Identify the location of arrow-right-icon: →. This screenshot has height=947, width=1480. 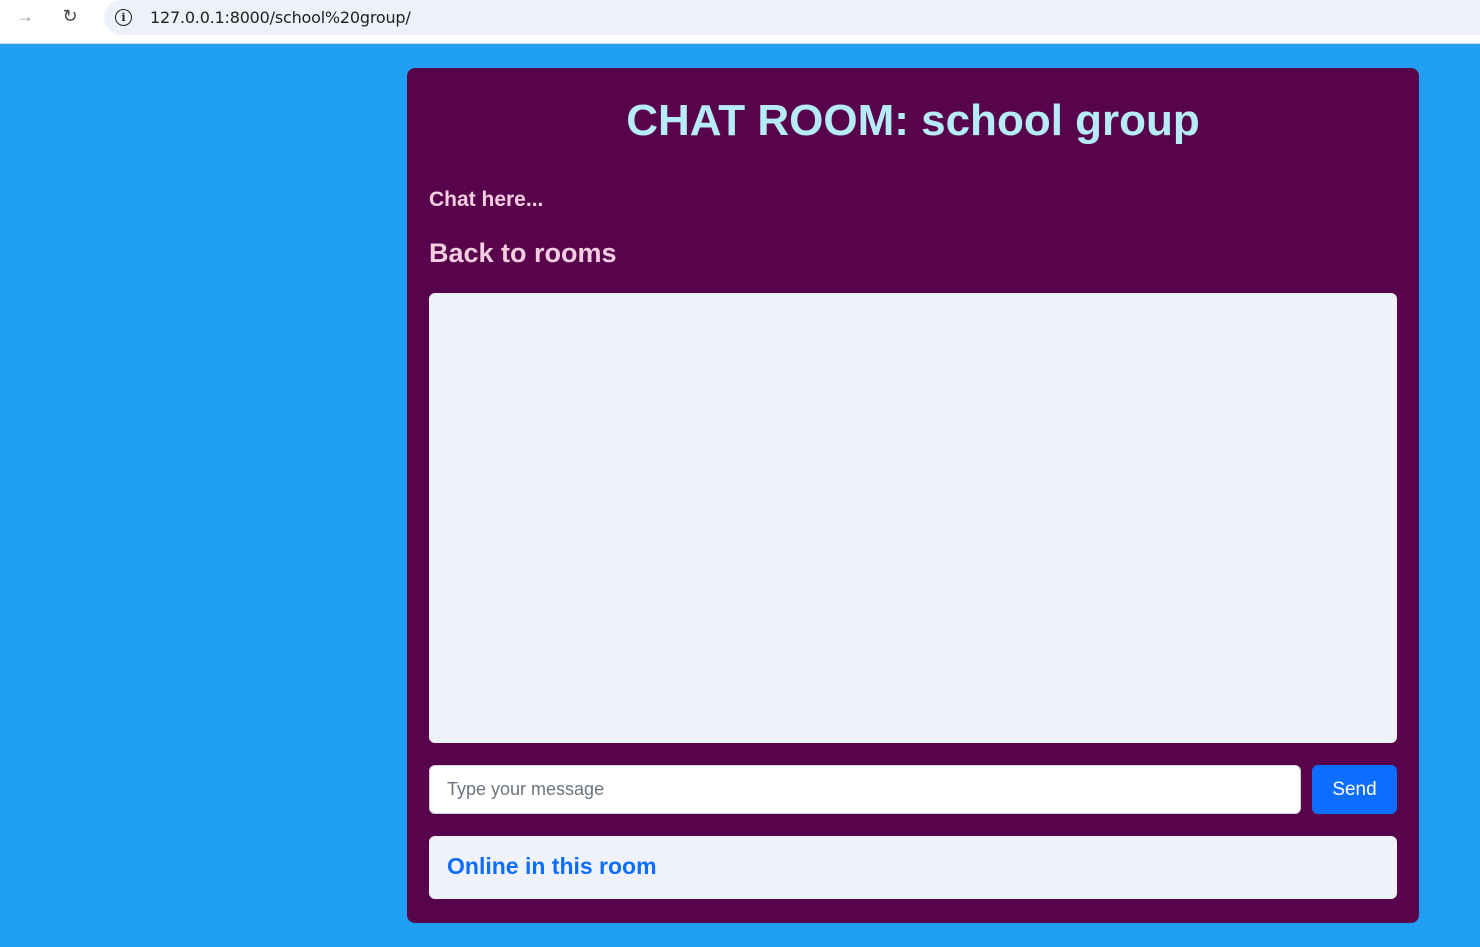
(25, 16).